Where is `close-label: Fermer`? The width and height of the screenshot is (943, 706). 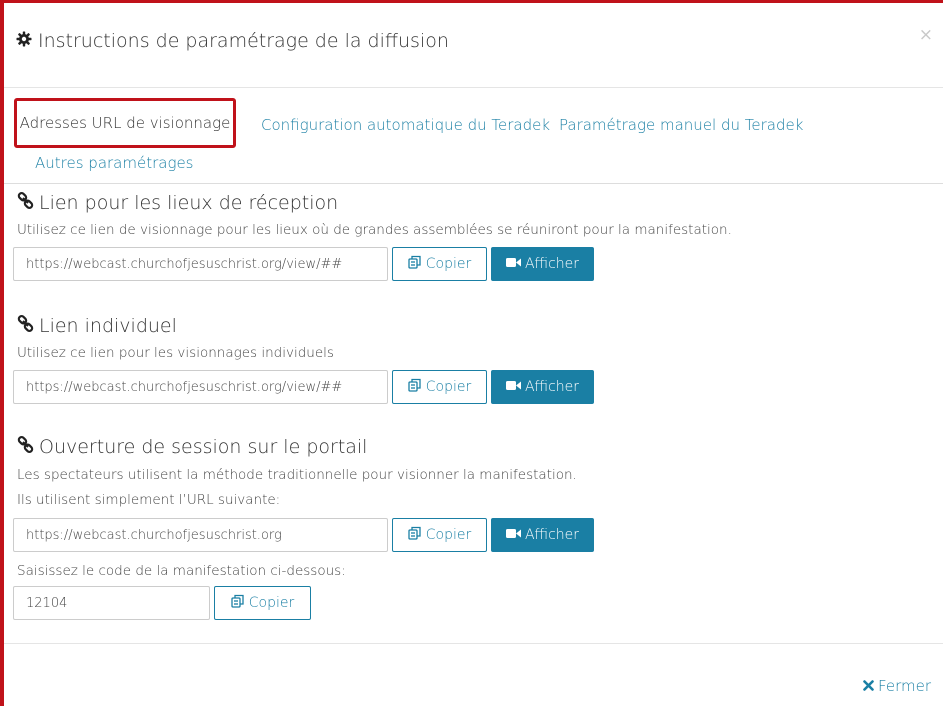
close-label: Fermer is located at coordinates (904, 686).